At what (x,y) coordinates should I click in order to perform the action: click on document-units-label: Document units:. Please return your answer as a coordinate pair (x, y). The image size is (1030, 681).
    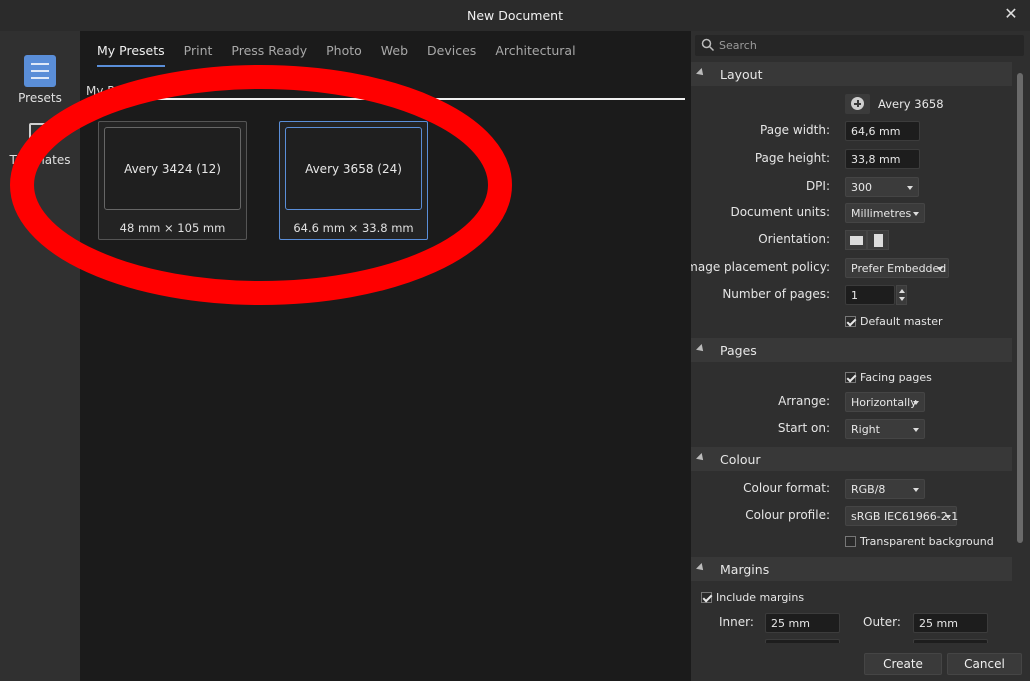
    Looking at the image, I should click on (780, 212).